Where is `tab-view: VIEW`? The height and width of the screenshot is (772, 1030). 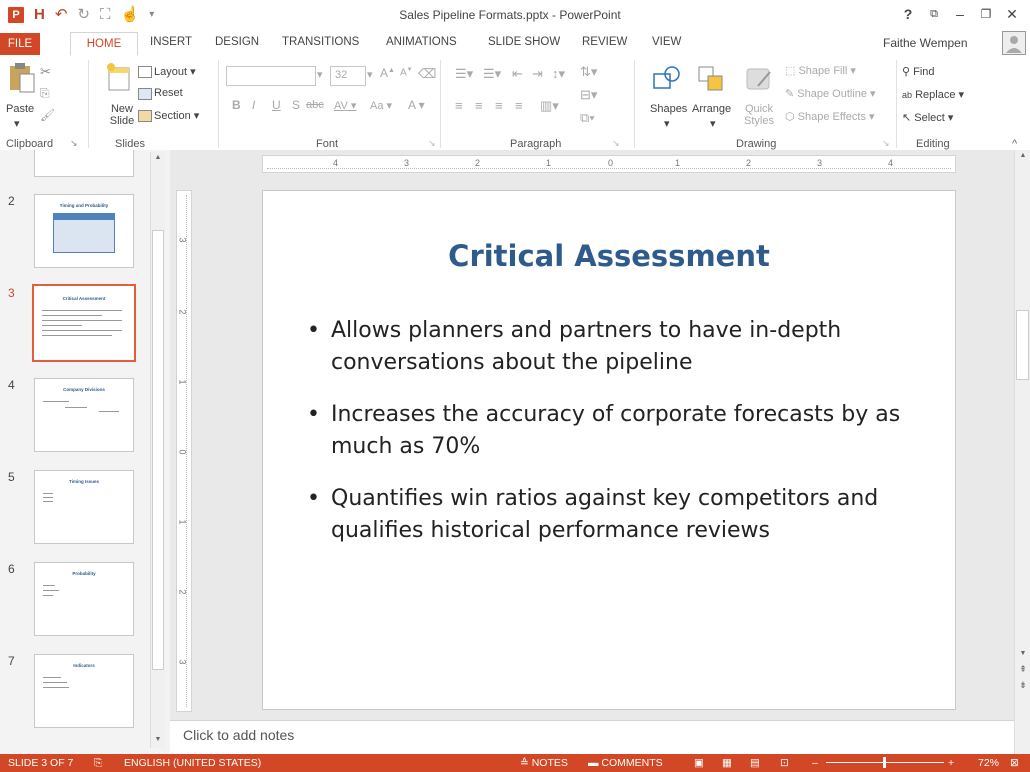
tab-view: VIEW is located at coordinates (666, 42).